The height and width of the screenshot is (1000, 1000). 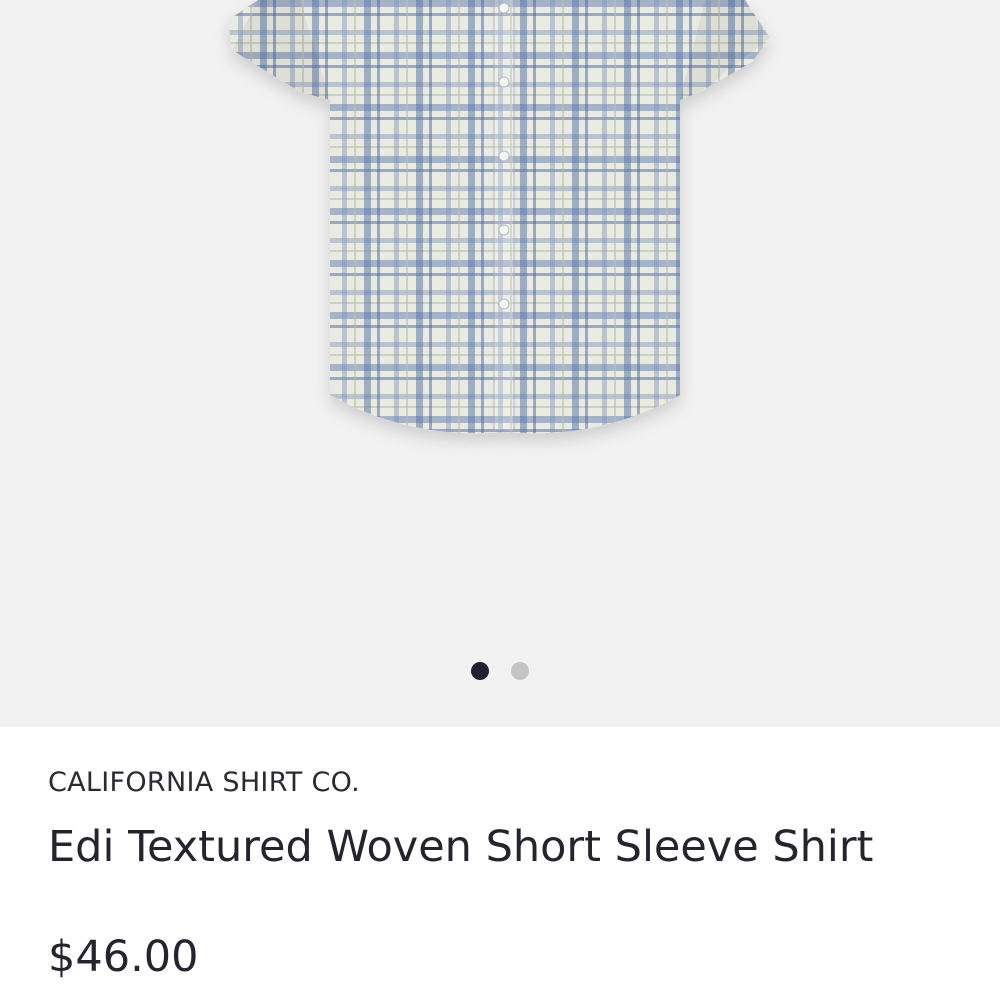 I want to click on carousel-dots, so click(x=500, y=671).